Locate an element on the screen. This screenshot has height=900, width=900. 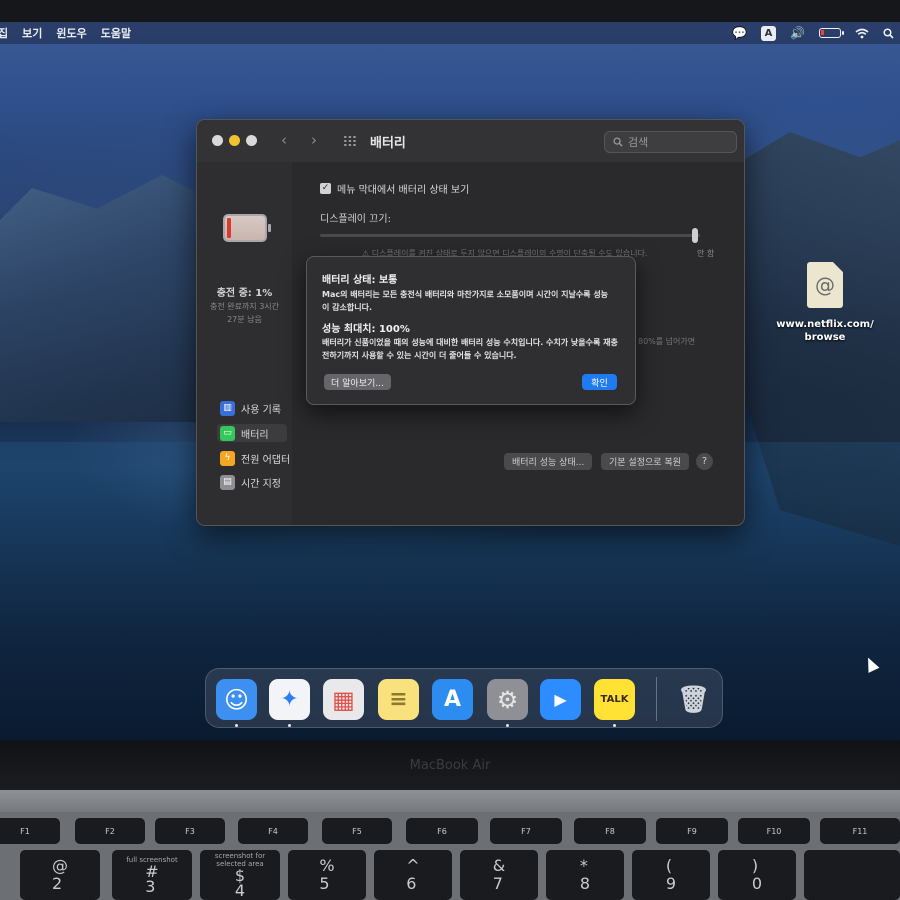
bolt-icon: ϟ is located at coordinates (227, 458).